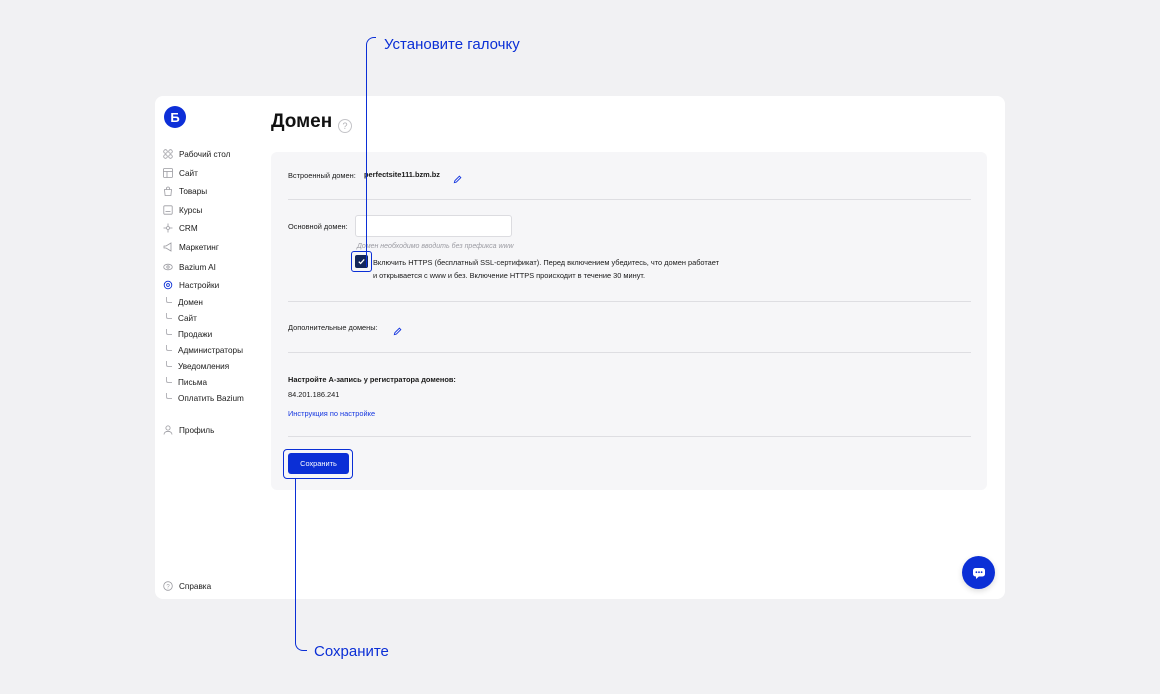  I want to click on crm-icon, so click(168, 228).